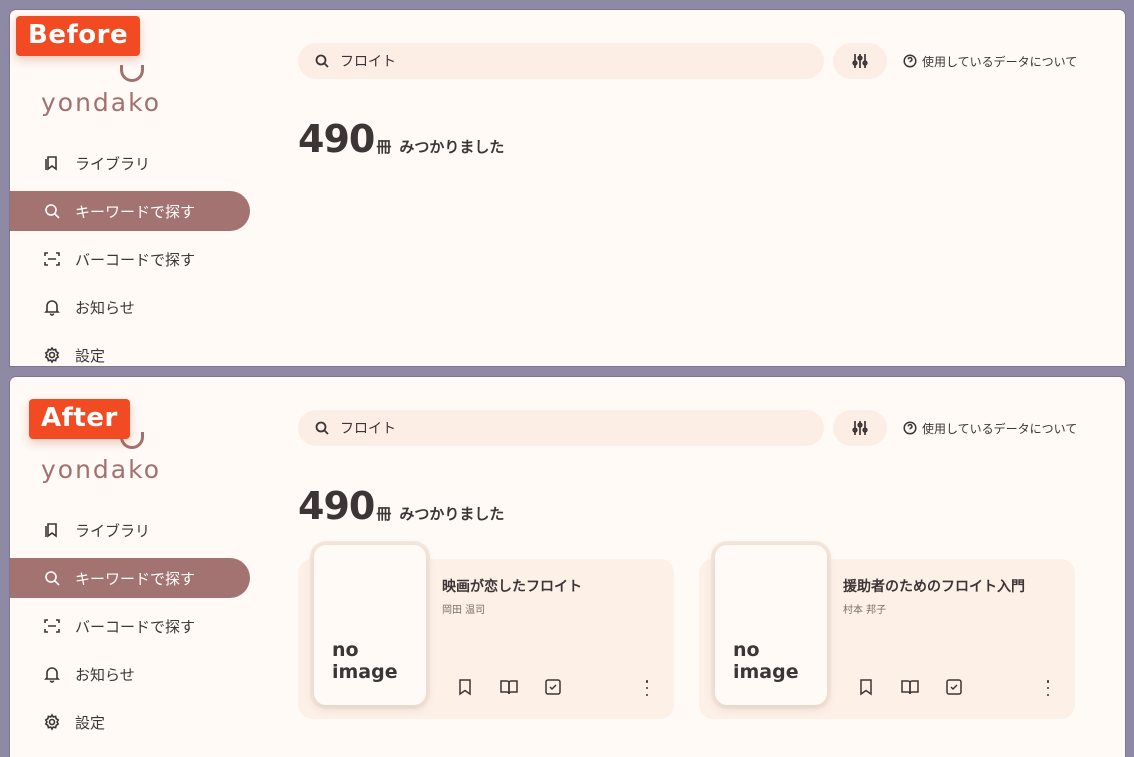 The width and height of the screenshot is (1134, 757). What do you see at coordinates (79, 419) in the screenshot?
I see `after-badge: After` at bounding box center [79, 419].